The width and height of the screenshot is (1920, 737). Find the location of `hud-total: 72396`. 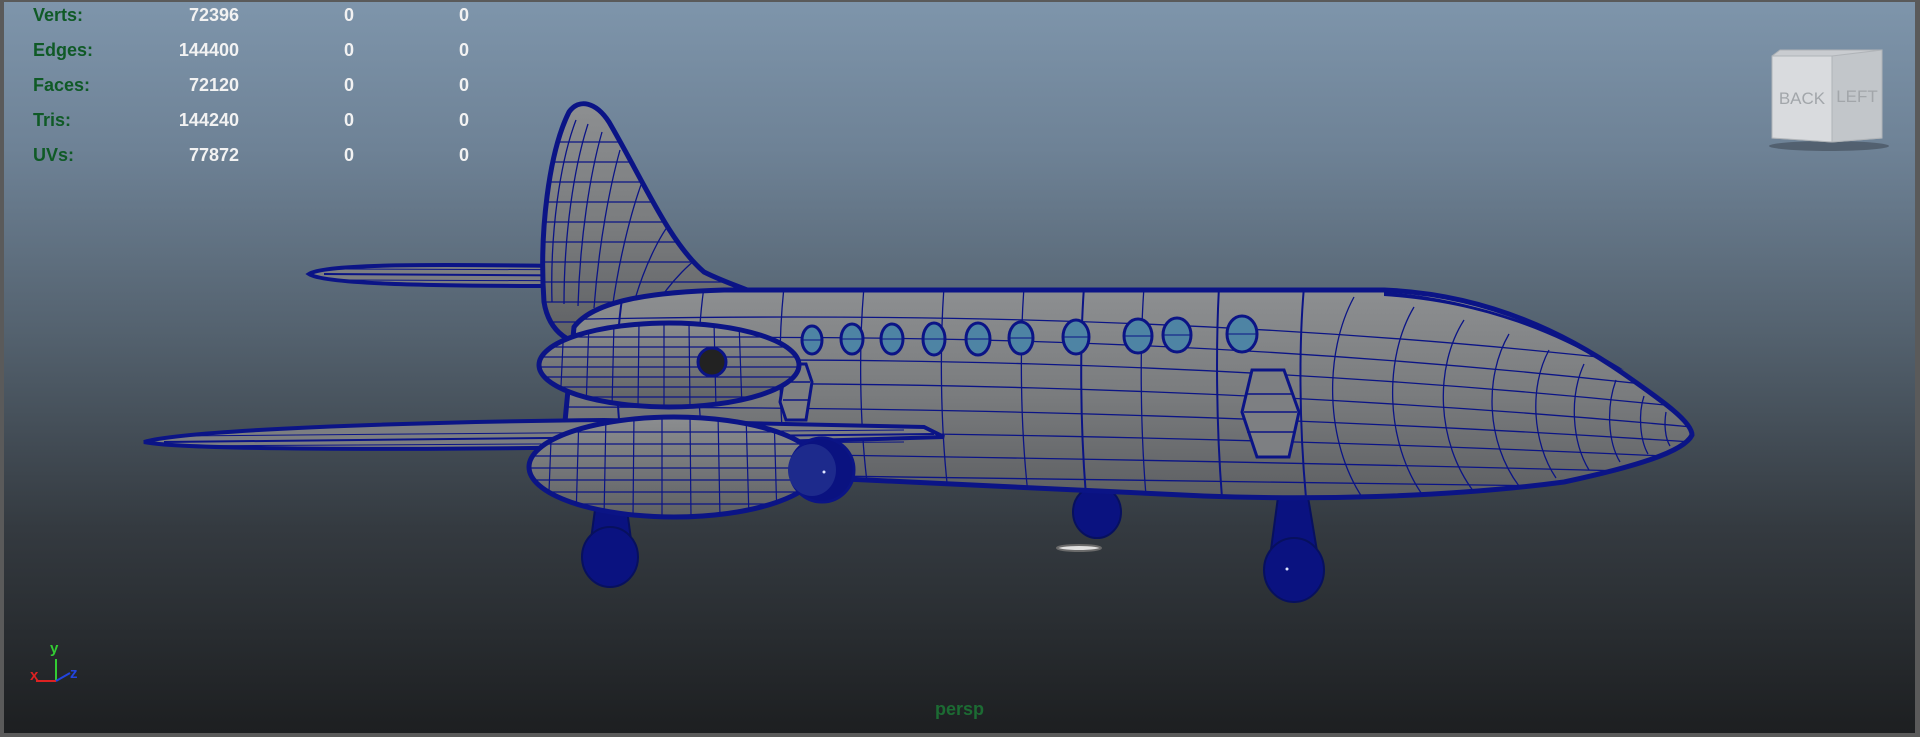

hud-total: 72396 is located at coordinates (213, 15).